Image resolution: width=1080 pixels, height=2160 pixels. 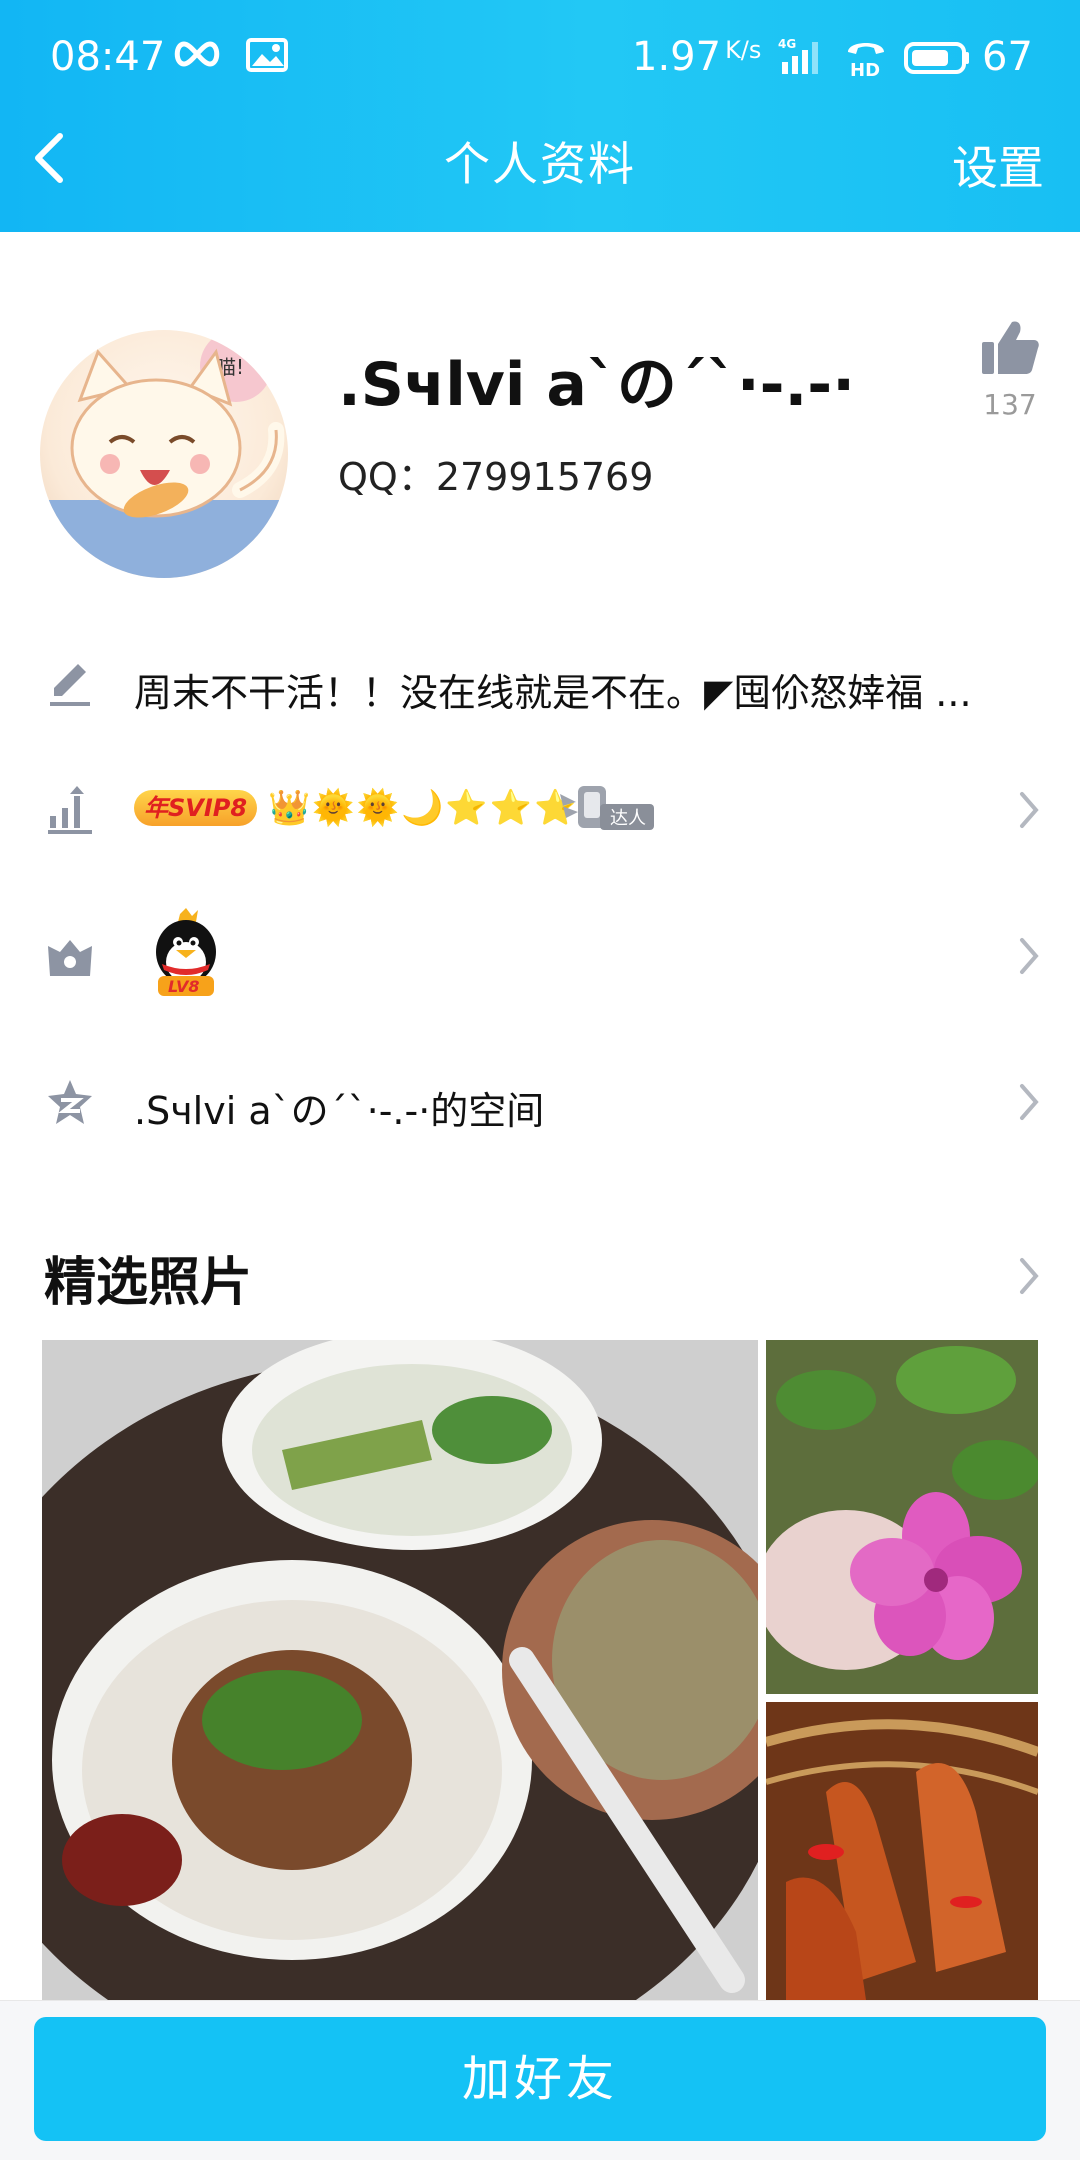 I want to click on edit-pen-icon, so click(x=70, y=685).